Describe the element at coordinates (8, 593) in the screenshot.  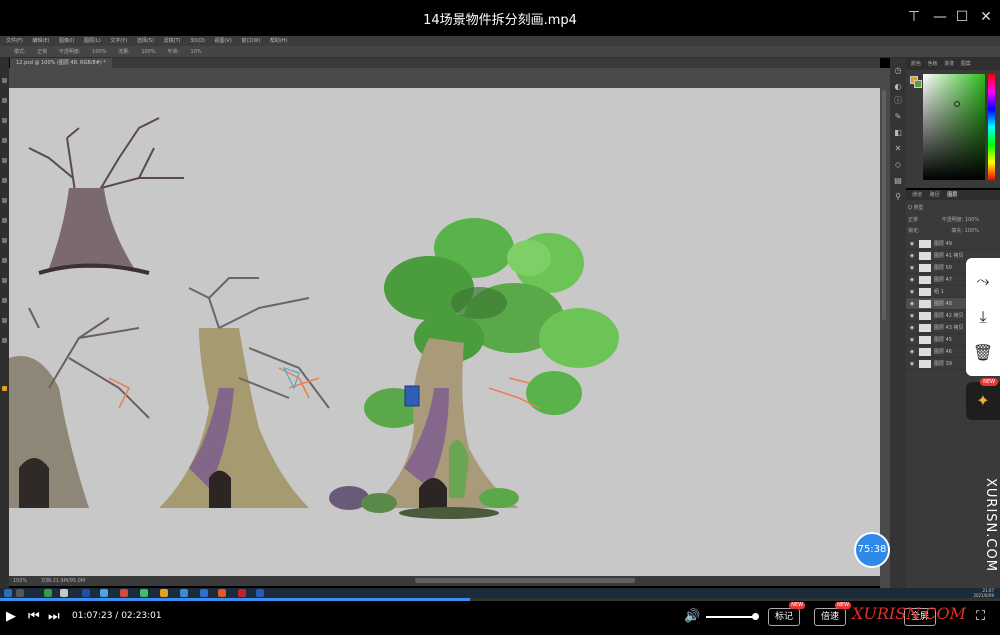
I see `start-icon` at that location.